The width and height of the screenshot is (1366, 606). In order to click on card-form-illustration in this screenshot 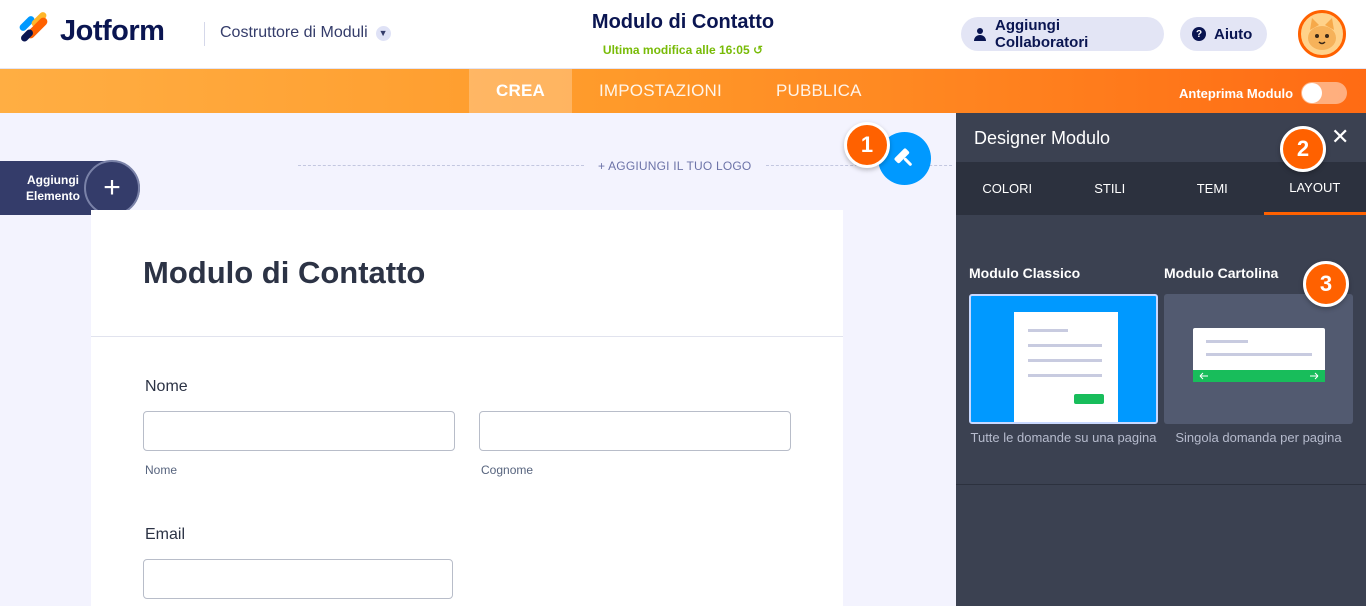, I will do `click(1259, 355)`.